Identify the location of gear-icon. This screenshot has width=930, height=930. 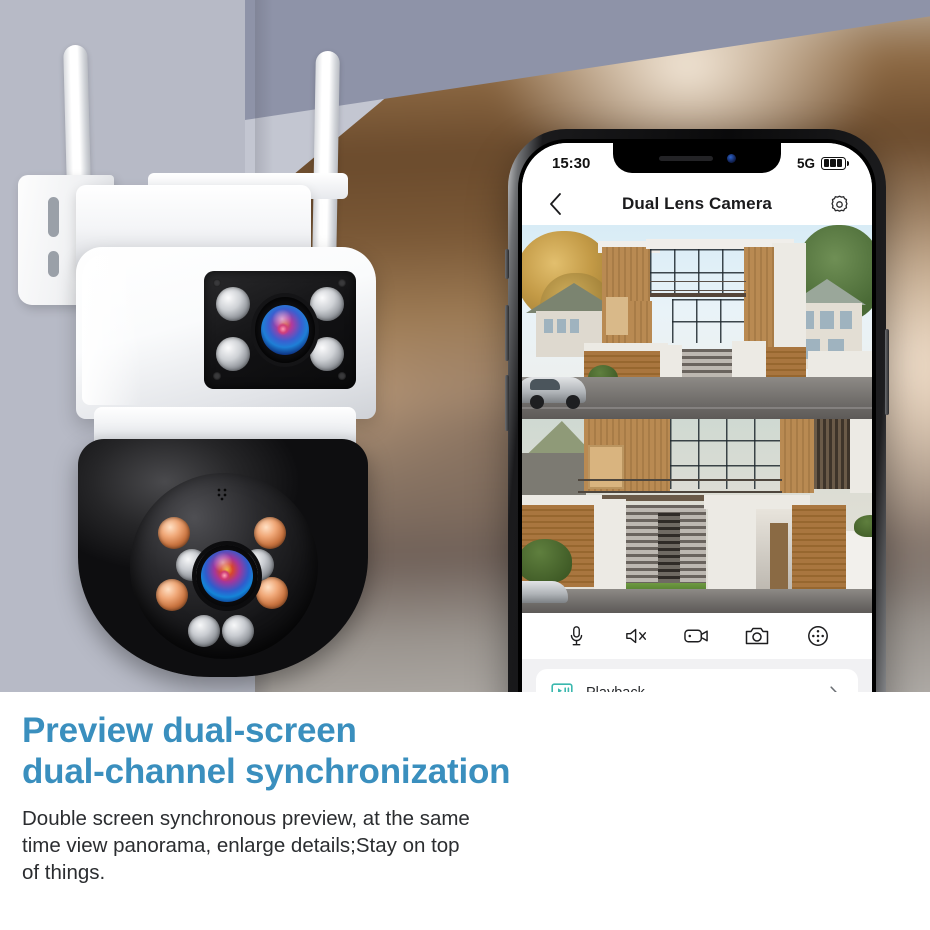
(839, 204).